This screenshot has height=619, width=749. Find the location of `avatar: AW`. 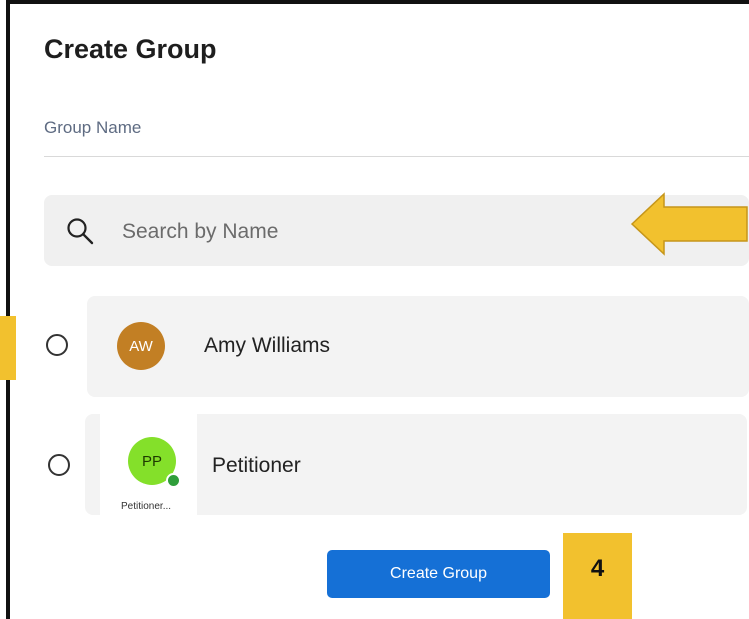

avatar: AW is located at coordinates (141, 346).